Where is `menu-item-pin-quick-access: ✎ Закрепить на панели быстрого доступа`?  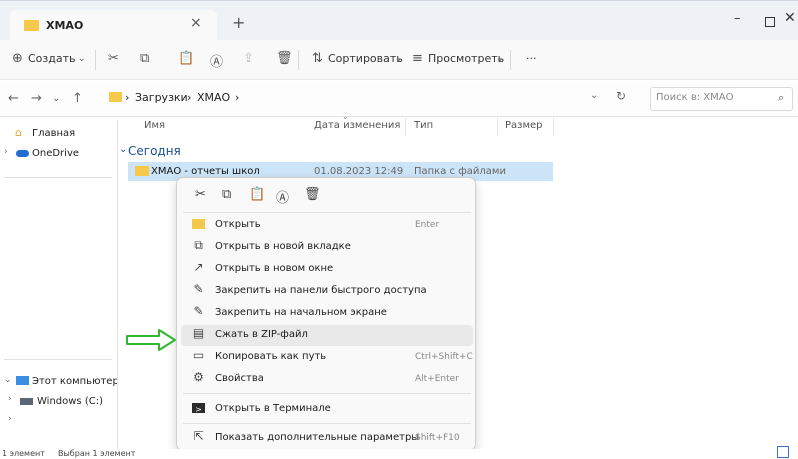 menu-item-pin-quick-access: ✎ Закрепить на панели быстрого доступа is located at coordinates (327, 291).